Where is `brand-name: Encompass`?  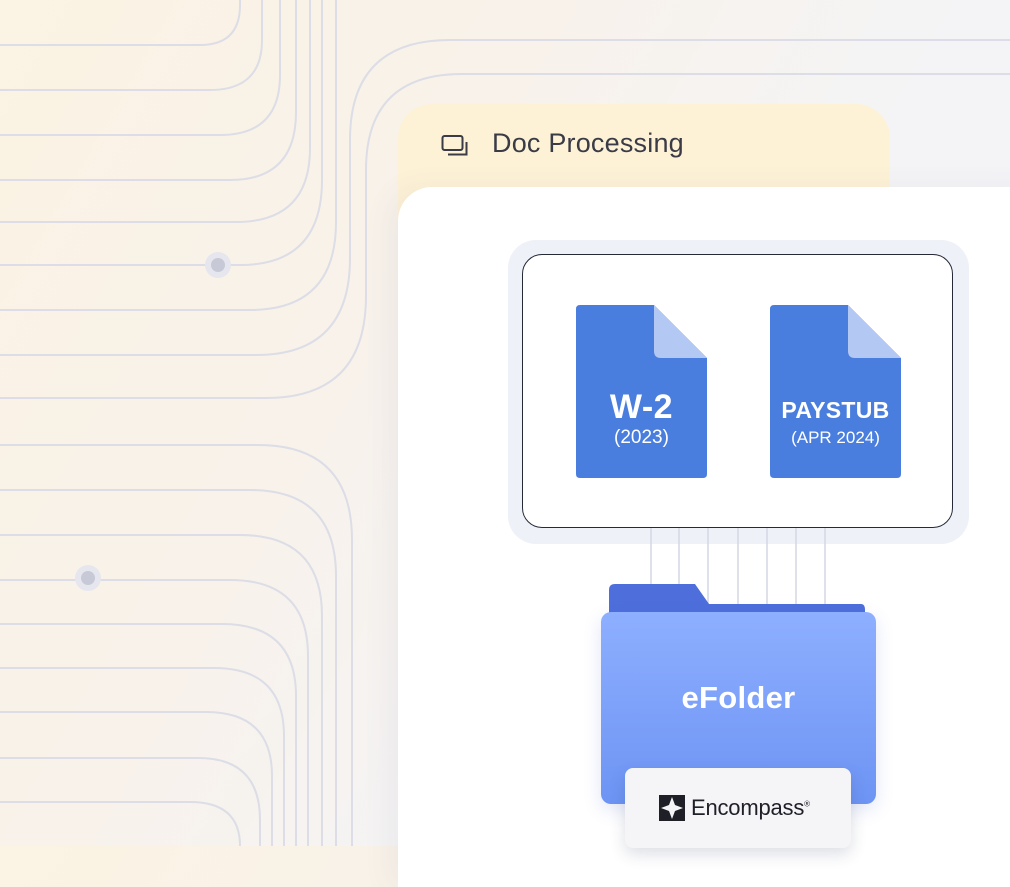
brand-name: Encompass is located at coordinates (748, 807).